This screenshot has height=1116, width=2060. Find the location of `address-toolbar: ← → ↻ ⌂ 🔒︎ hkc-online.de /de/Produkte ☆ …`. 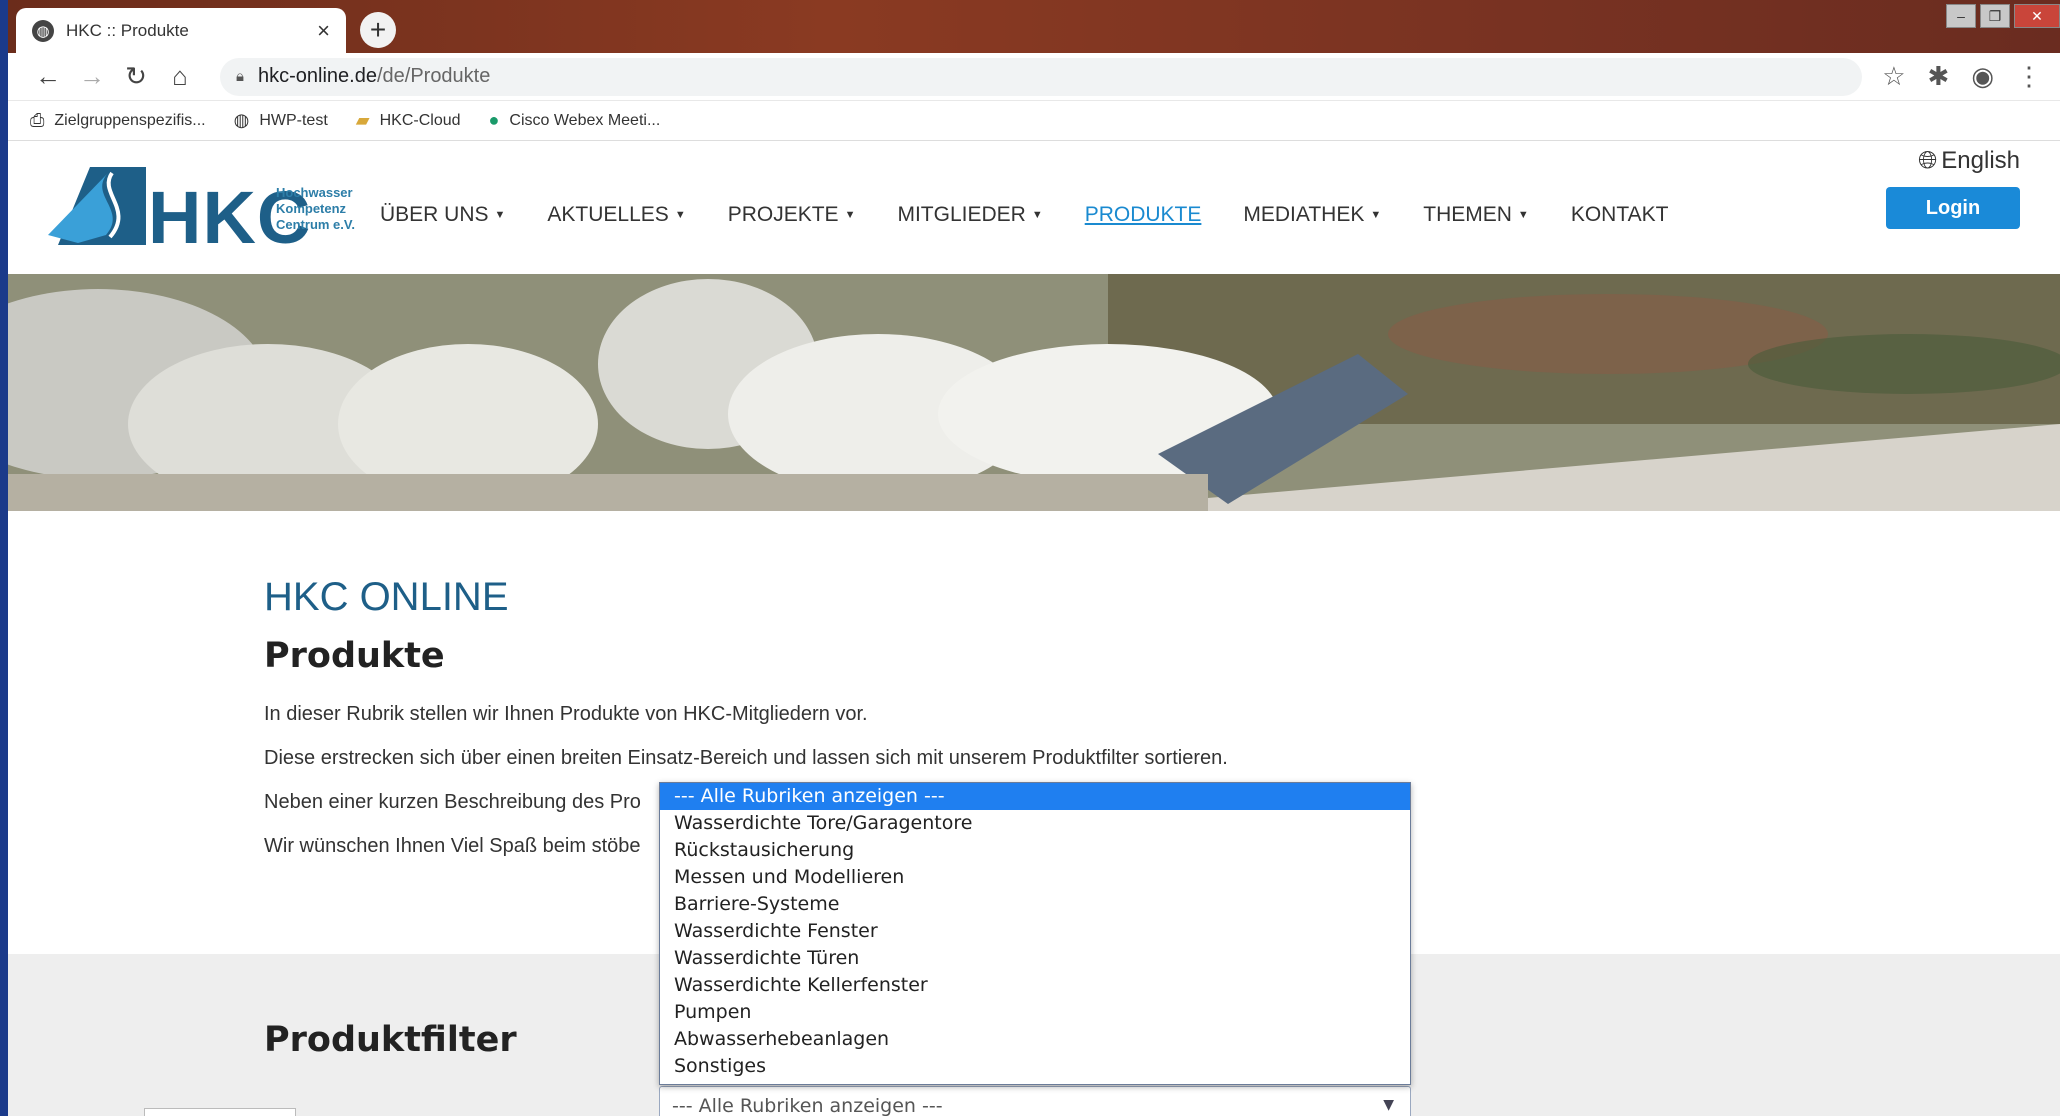

address-toolbar: ← → ↻ ⌂ 🔒︎ hkc-online.de /de/Produkte ☆ … is located at coordinates (1034, 77).